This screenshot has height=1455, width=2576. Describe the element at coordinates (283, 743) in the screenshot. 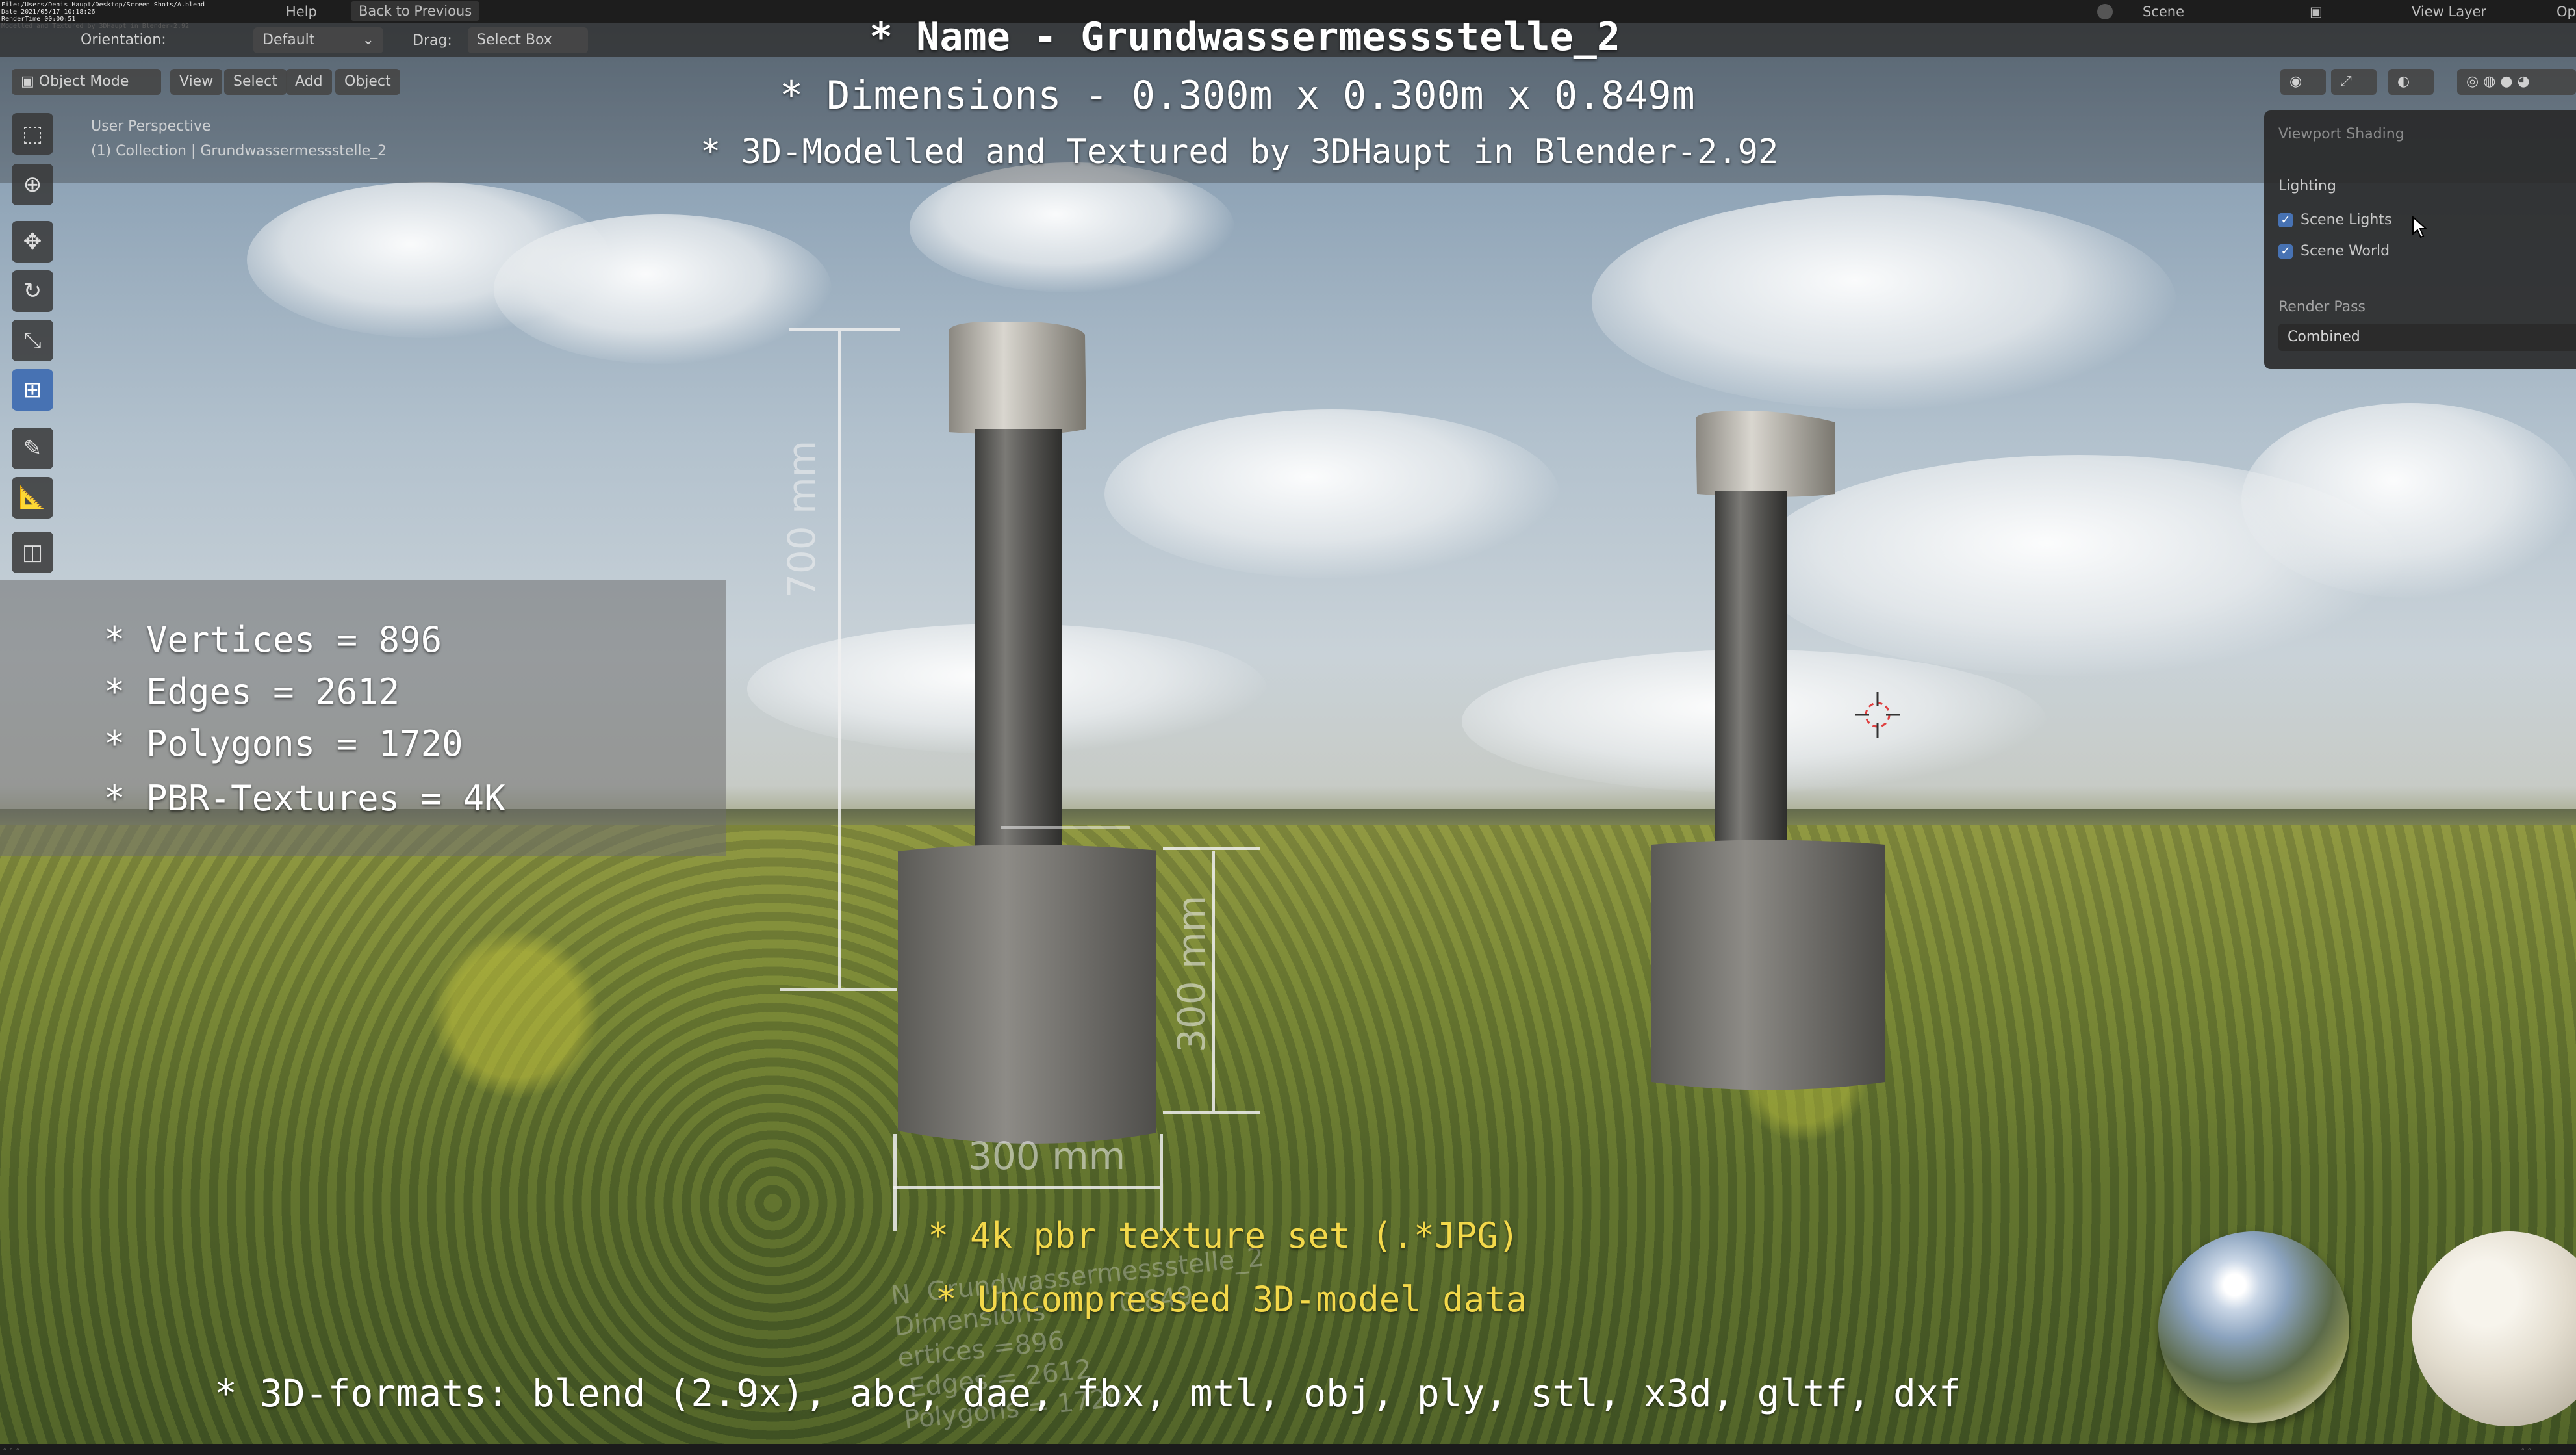

I see `polygons-stat: * Polygons = 1720` at that location.